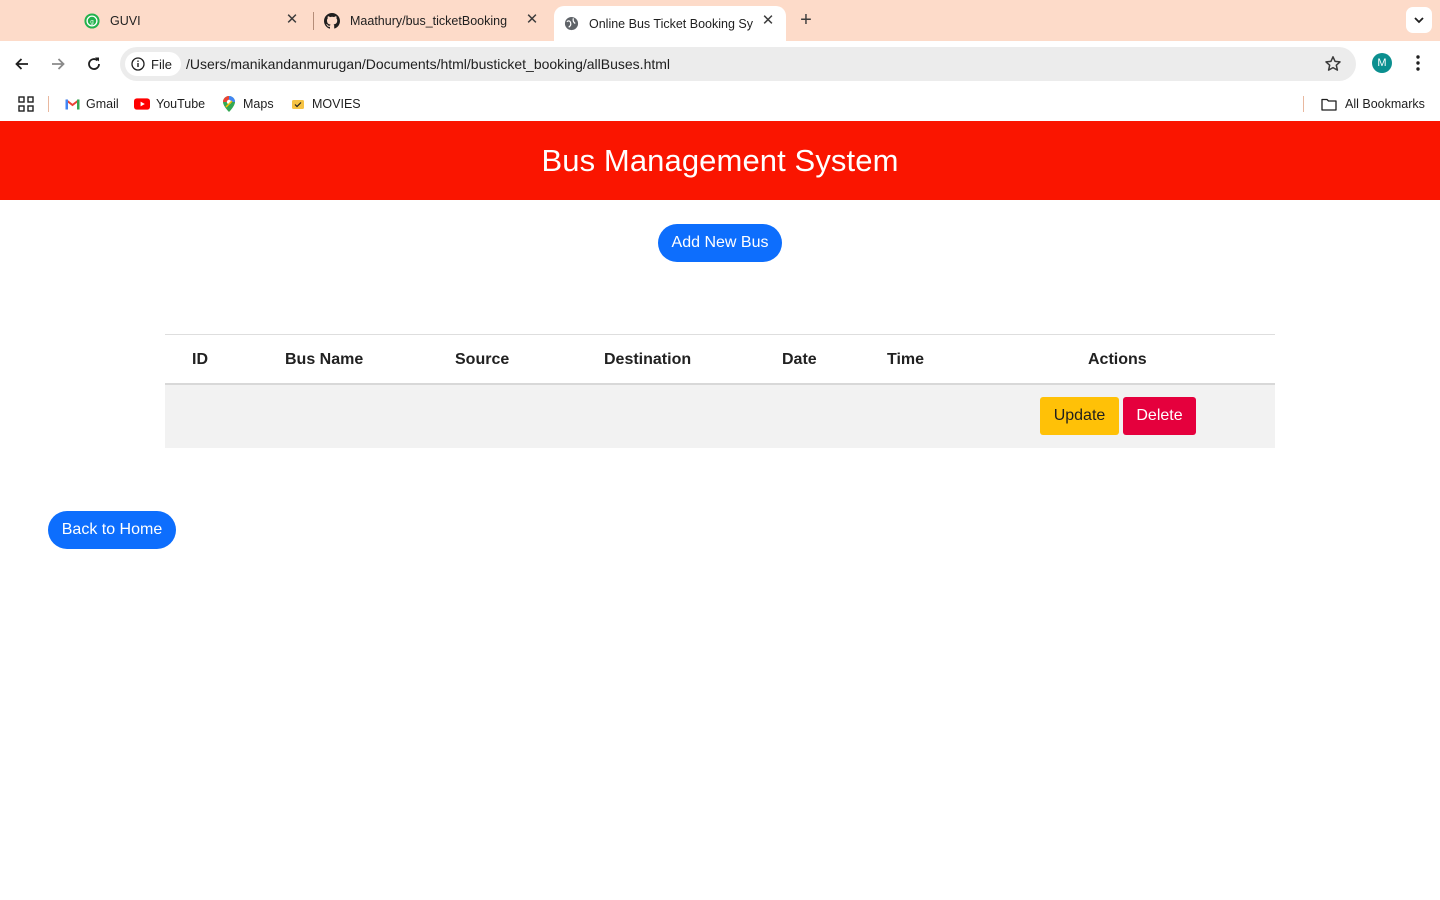 The image size is (1440, 900). I want to click on tab-title: Online Bus Ticket Booking Sy, so click(671, 23).